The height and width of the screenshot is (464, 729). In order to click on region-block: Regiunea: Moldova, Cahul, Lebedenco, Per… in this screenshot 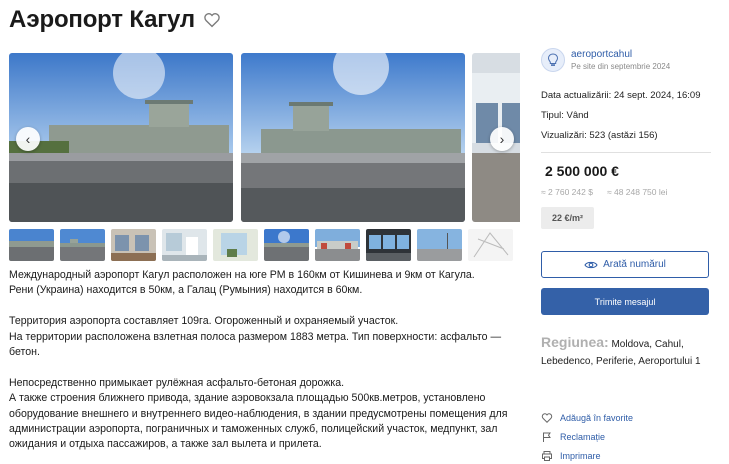, I will do `click(626, 352)`.